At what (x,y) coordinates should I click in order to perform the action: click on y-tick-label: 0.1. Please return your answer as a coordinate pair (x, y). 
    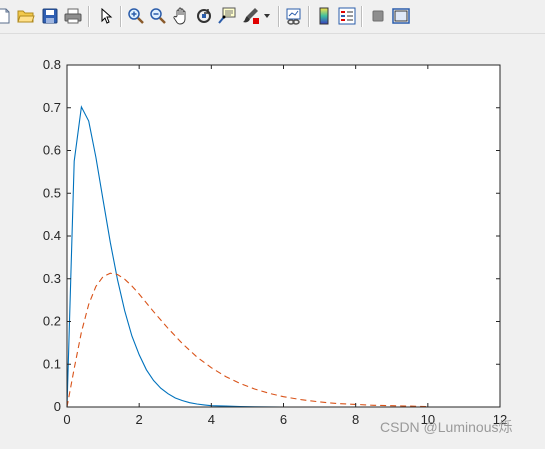
    Looking at the image, I should click on (52, 363).